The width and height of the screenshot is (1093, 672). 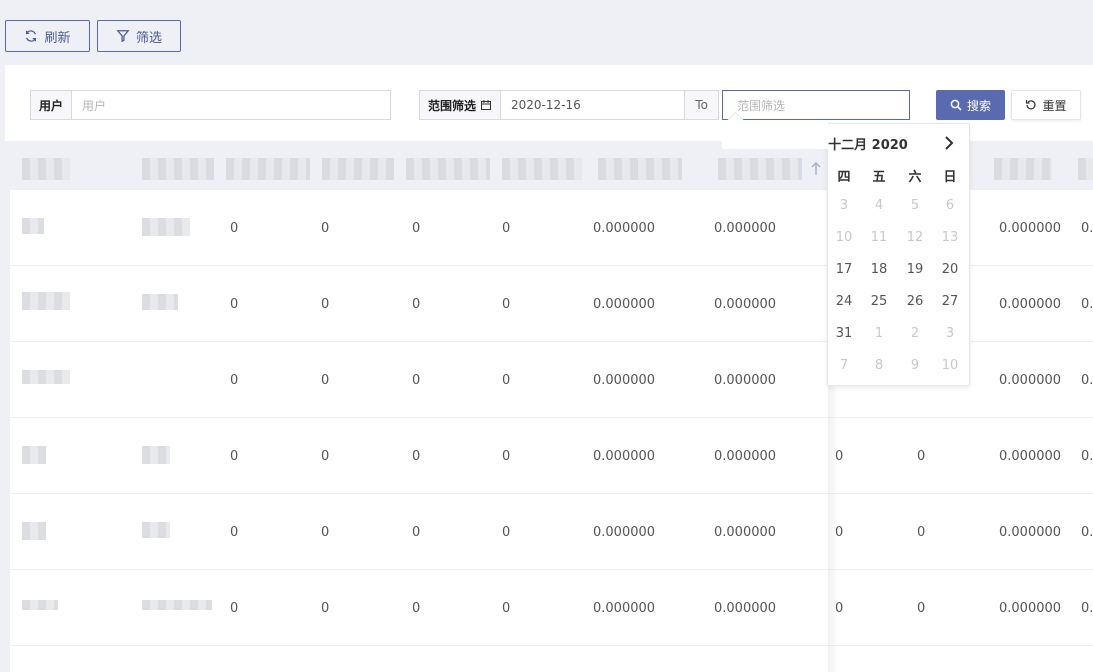 I want to click on to-separator: To, so click(x=701, y=105).